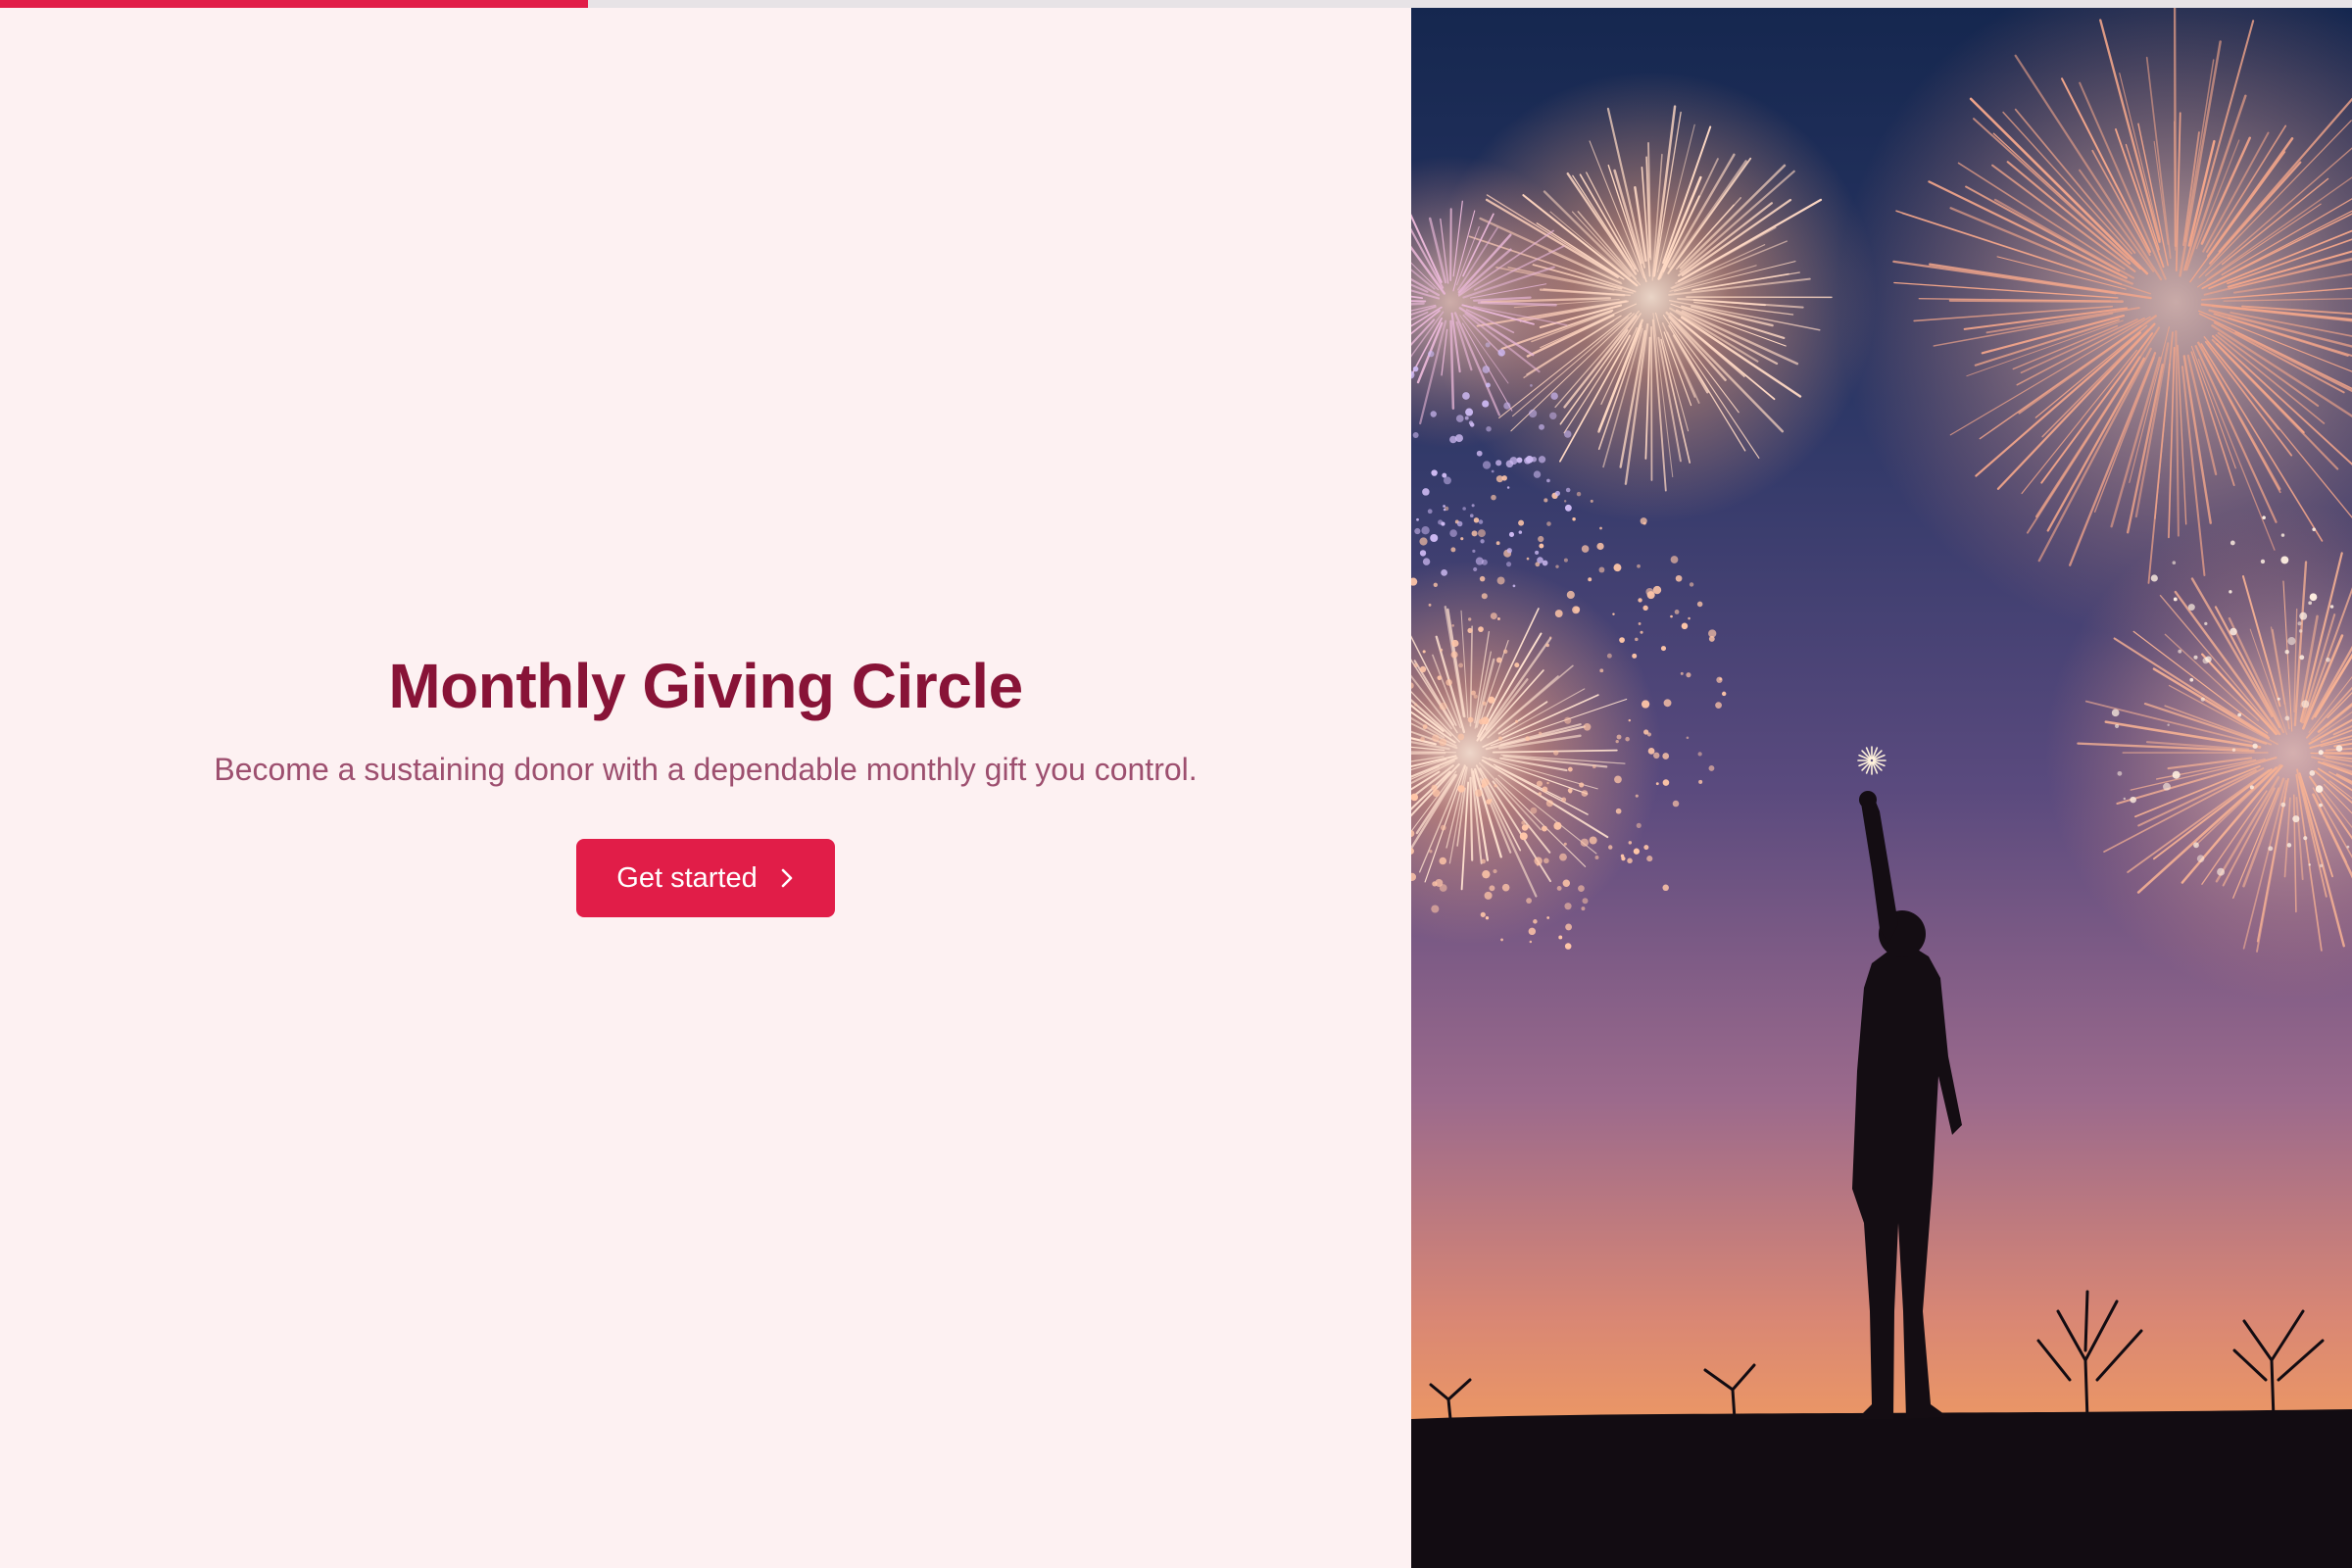 This screenshot has width=2352, height=1568. Describe the element at coordinates (705, 878) in the screenshot. I see `get-started-button: Get started` at that location.